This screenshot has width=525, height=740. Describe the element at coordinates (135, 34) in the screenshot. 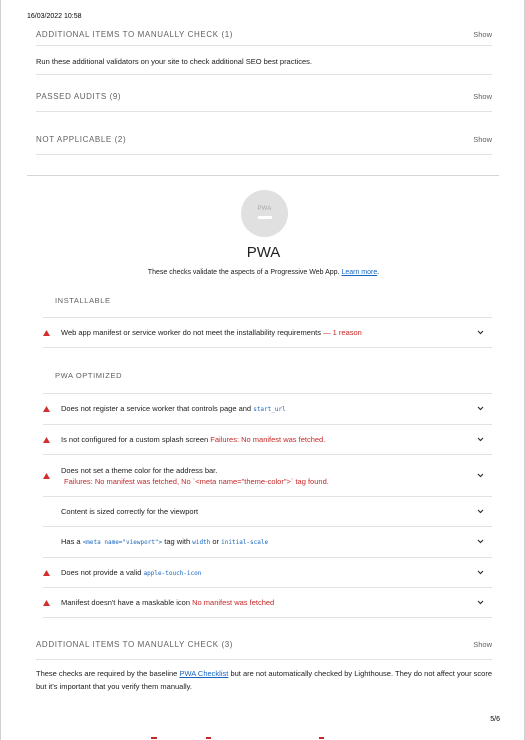

I see `section-title: ADDITIONAL ITEMS TO MANUALLY CHECK (1)` at that location.